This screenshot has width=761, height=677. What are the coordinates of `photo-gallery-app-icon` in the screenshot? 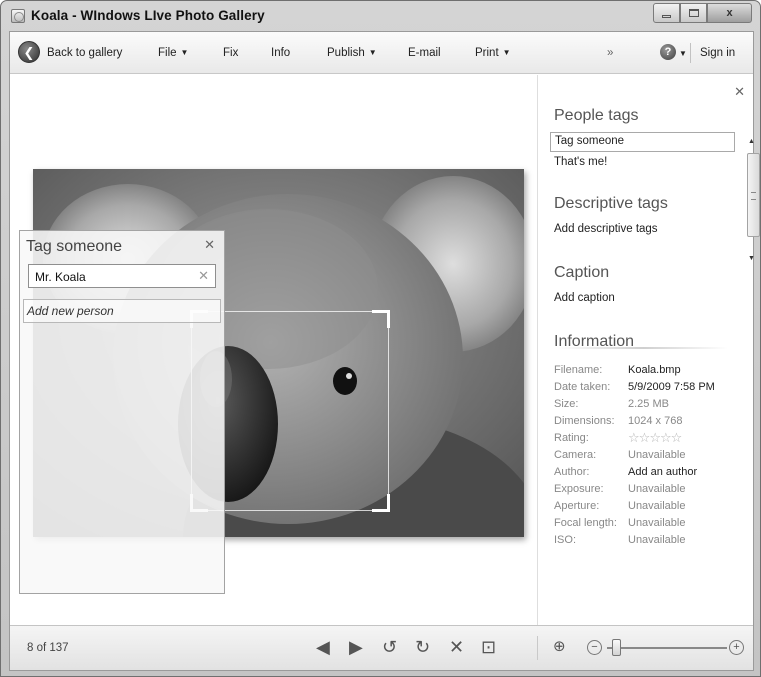 It's located at (18, 16).